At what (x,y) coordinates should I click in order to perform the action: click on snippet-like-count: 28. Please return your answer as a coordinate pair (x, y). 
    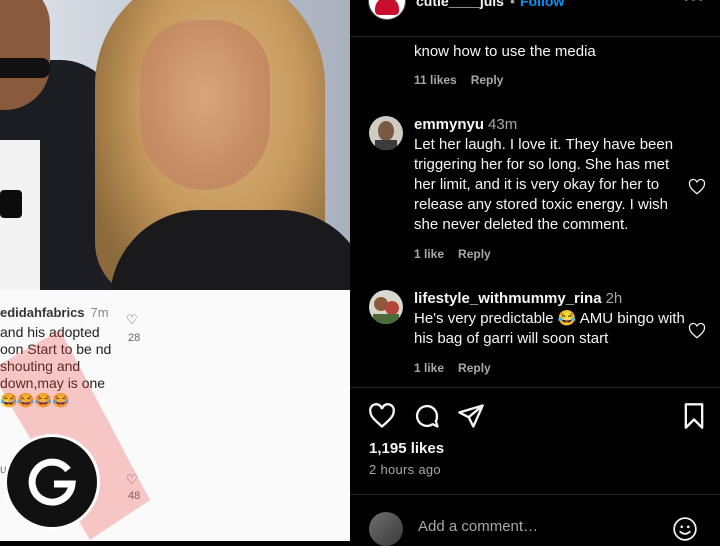
    Looking at the image, I should click on (134, 338).